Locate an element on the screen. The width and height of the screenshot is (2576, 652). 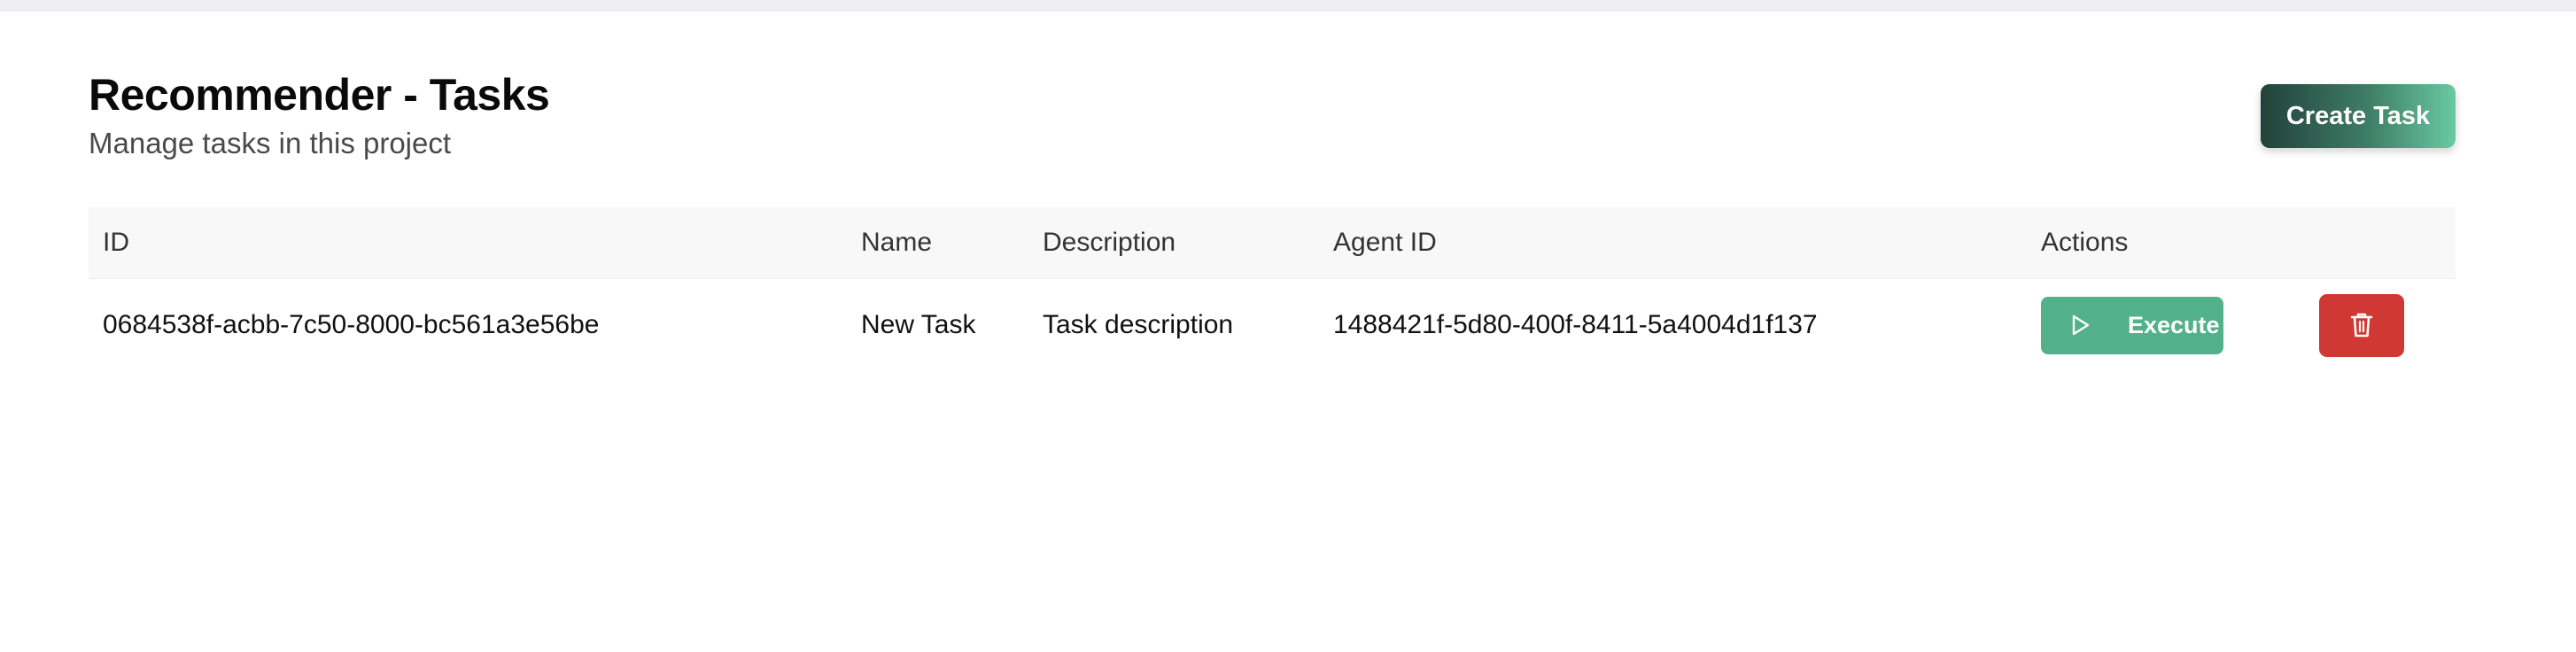
delete-button is located at coordinates (2361, 325).